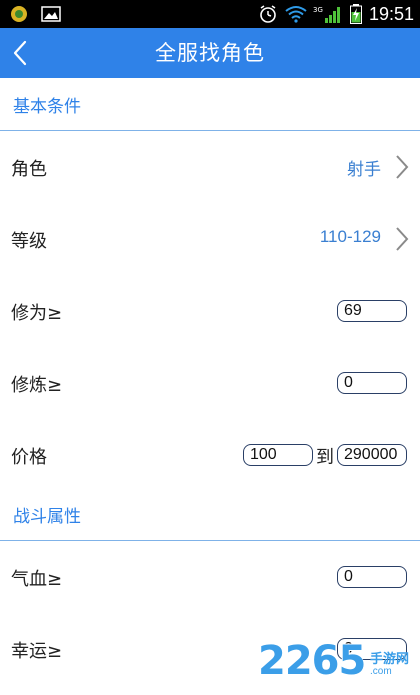 This screenshot has height=695, width=420. Describe the element at coordinates (29, 457) in the screenshot. I see `price-label: 价格` at that location.